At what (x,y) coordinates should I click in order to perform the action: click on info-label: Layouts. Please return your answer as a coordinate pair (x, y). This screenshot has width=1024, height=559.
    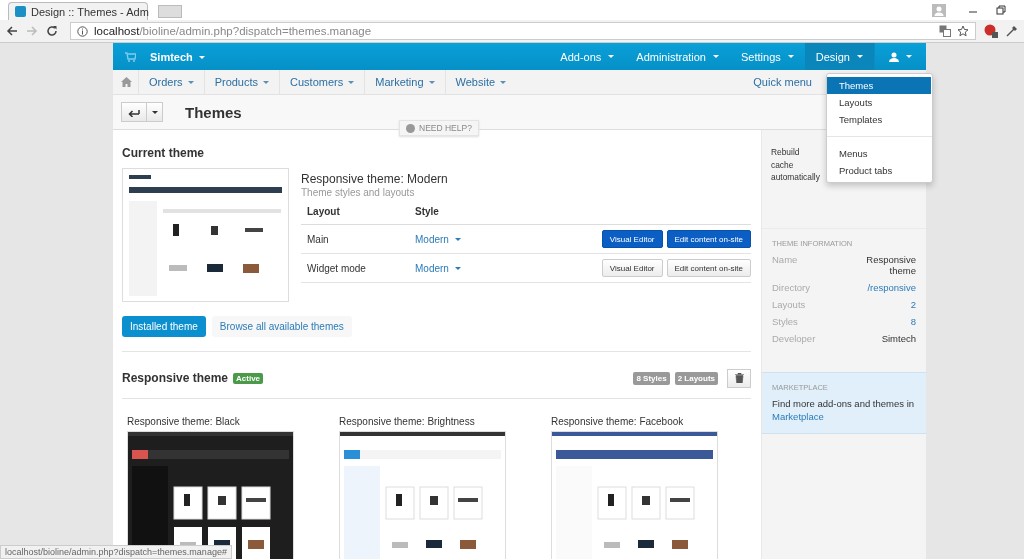
    Looking at the image, I should click on (789, 304).